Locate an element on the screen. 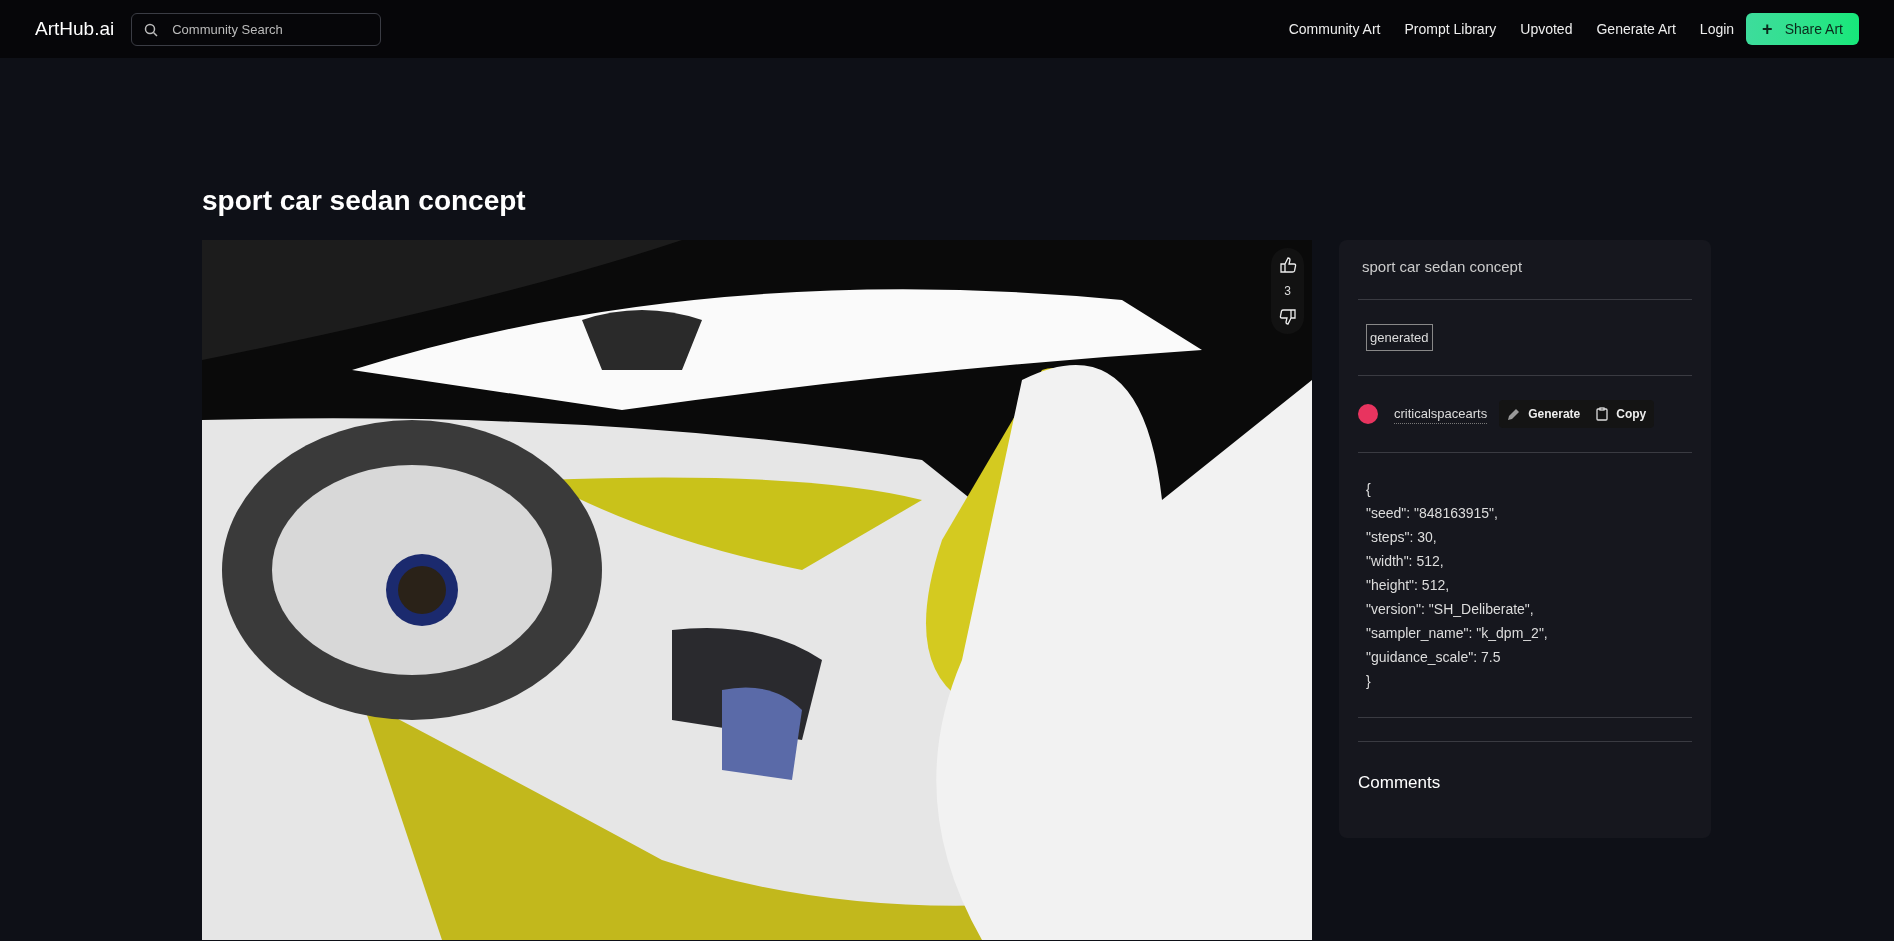 The image size is (1894, 941). nav-link: Login is located at coordinates (1717, 29).